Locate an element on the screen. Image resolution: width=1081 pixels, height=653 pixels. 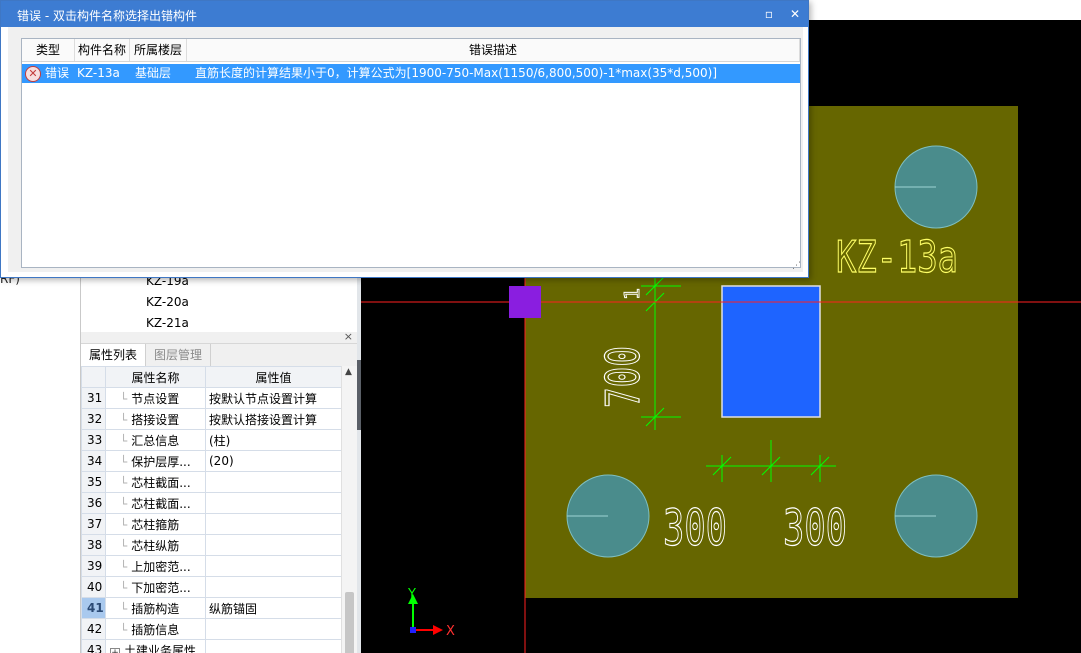
property-row: 31 └ 节点设置 按默认节点设置计算 is located at coordinates (211, 398).